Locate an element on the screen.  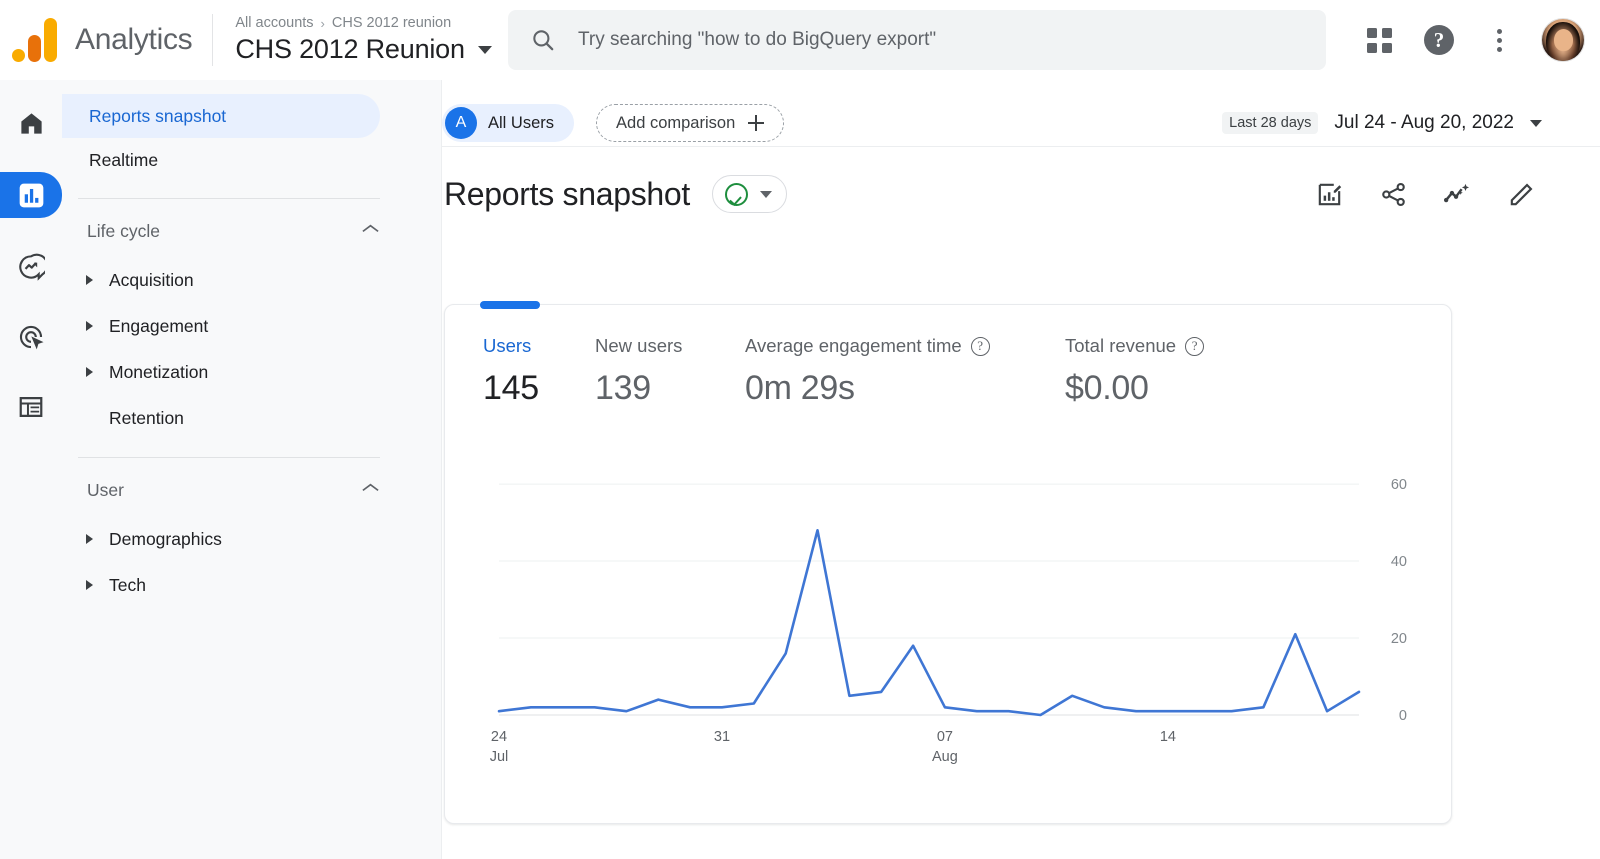
date-range-text: Jul 24 - Aug 20, 2022 is located at coordinates (1424, 122).